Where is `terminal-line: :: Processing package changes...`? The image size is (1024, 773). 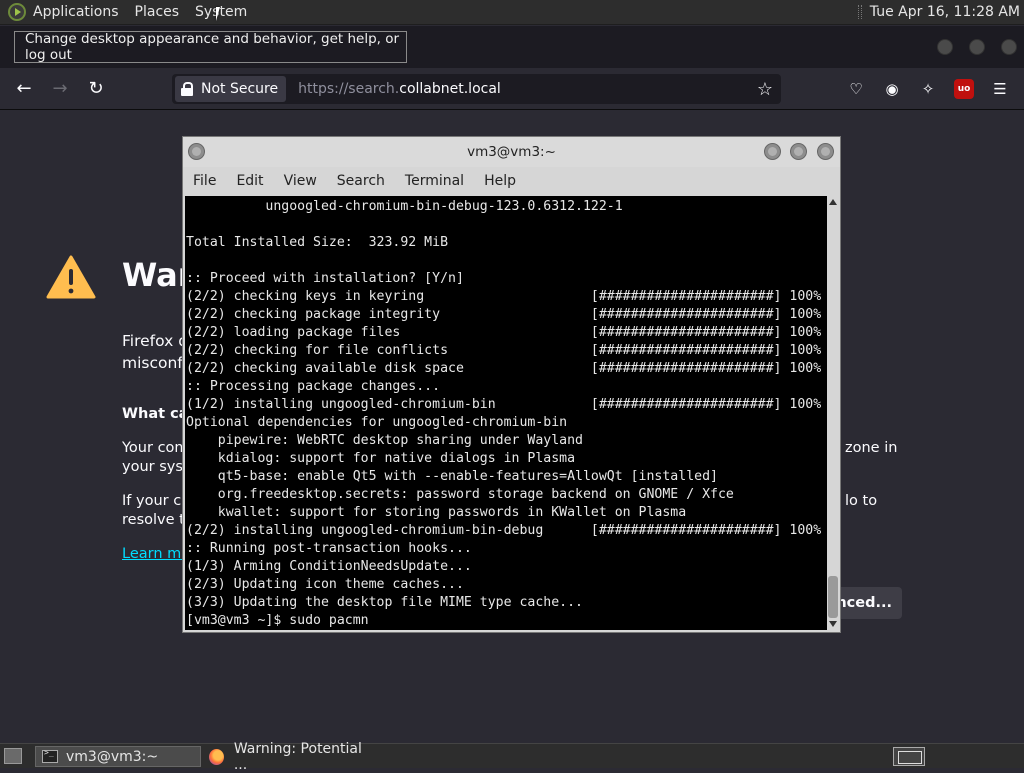 terminal-line: :: Processing package changes... is located at coordinates (313, 386).